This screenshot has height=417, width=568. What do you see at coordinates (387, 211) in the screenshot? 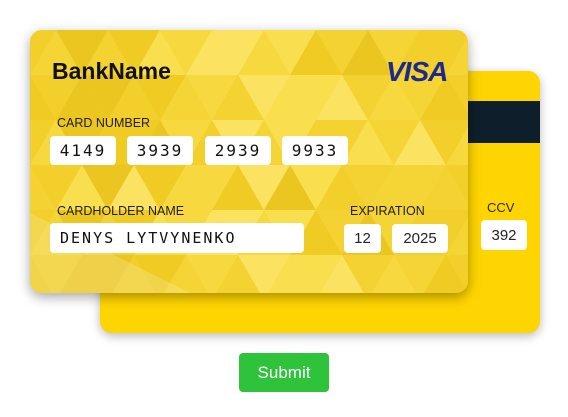
I see `expiration-label: EXPIRATION` at bounding box center [387, 211].